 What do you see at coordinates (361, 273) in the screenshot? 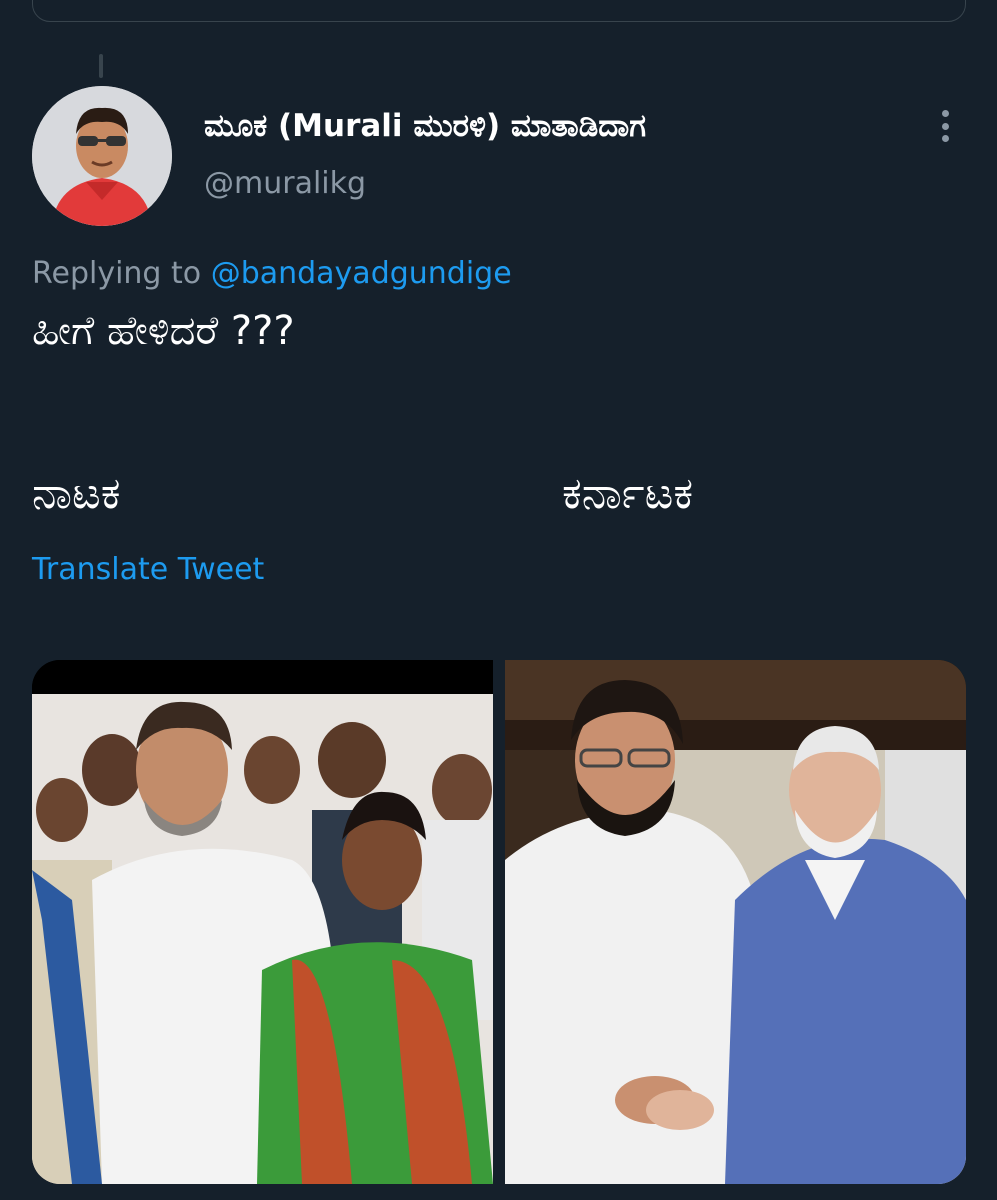
I see `replying-to-mention: @bandayadgundige` at bounding box center [361, 273].